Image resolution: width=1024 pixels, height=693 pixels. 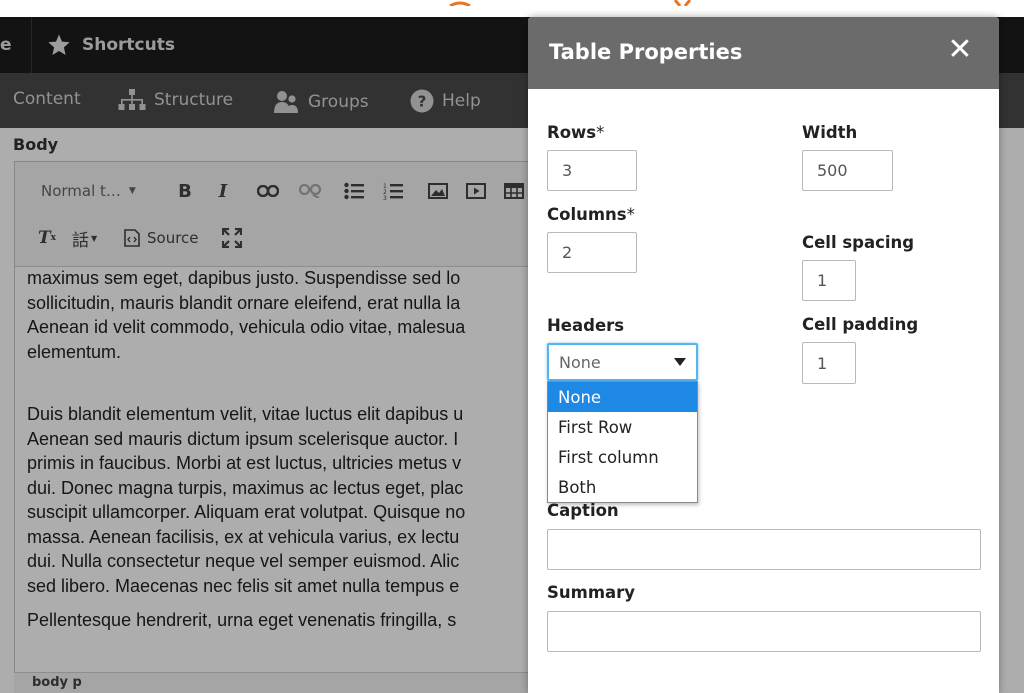 I want to click on columns-label: Columns*, so click(x=591, y=214).